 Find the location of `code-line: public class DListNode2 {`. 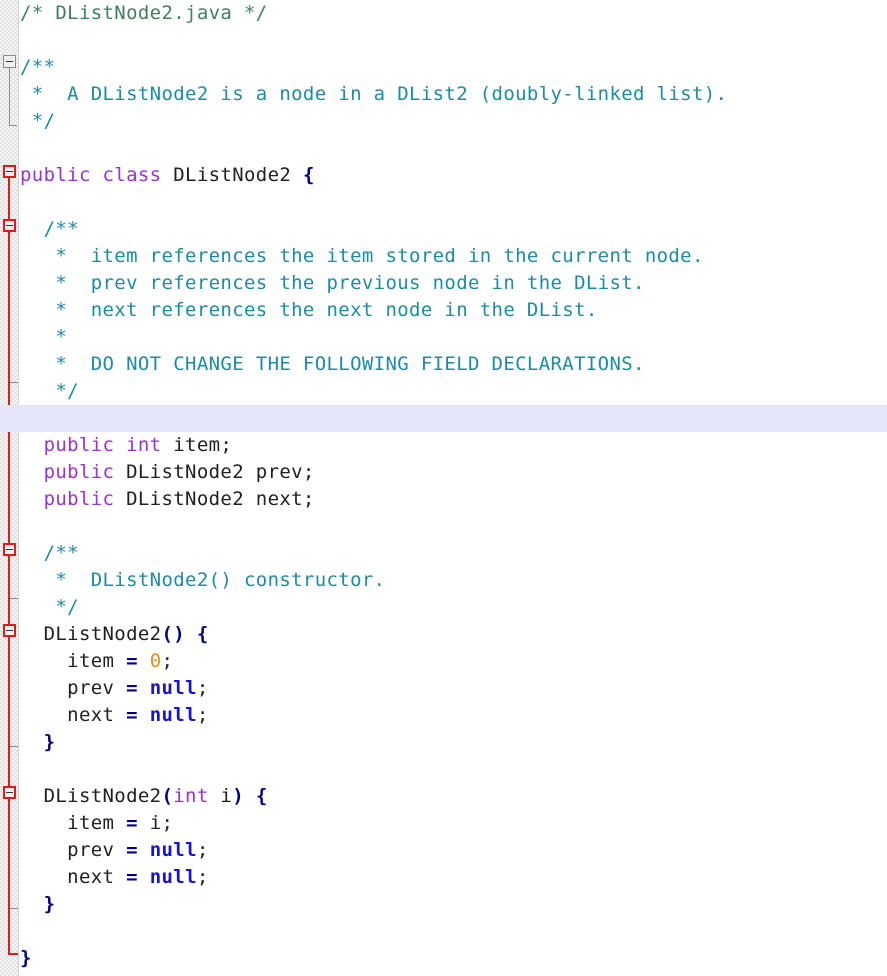

code-line: public class DListNode2 { is located at coordinates (443, 175).